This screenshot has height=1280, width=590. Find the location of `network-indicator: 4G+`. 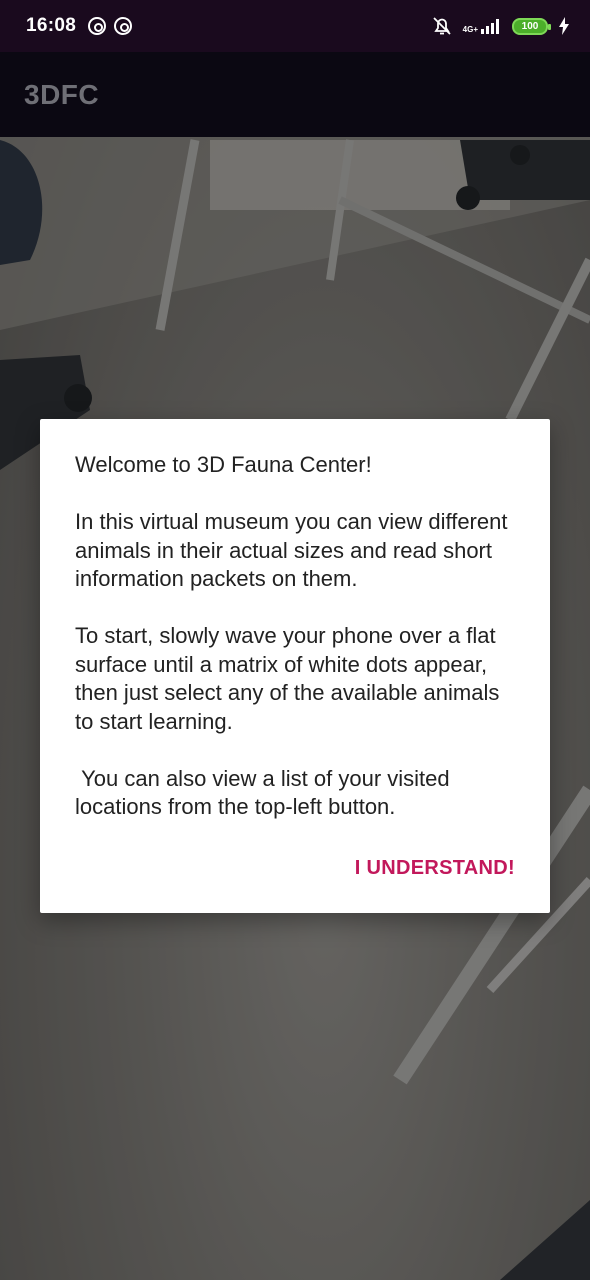

network-indicator: 4G+ is located at coordinates (482, 26).